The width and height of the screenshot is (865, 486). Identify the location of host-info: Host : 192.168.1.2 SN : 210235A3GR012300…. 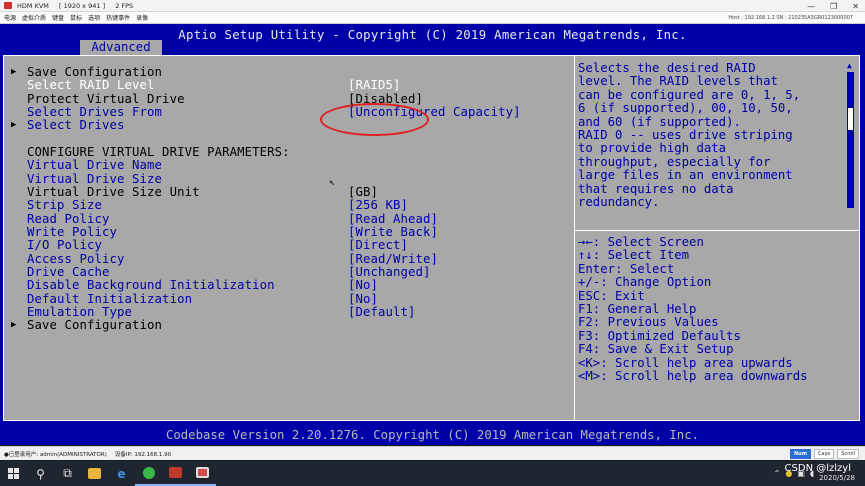
(790, 18).